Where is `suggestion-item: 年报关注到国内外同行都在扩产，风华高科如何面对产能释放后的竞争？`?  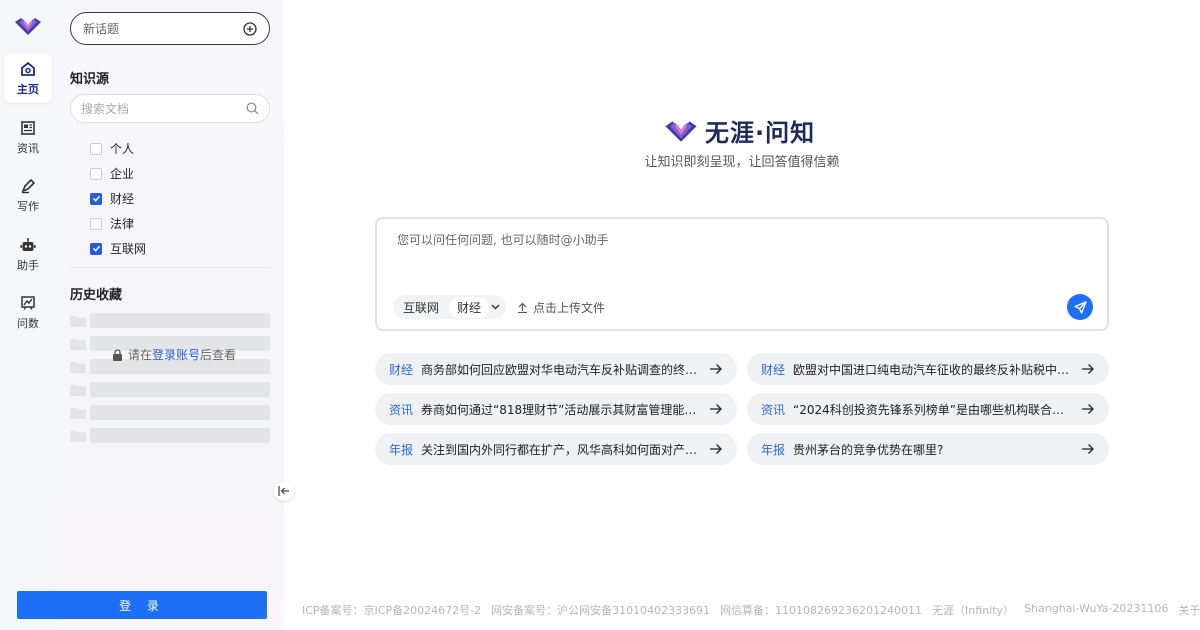
suggestion-item: 年报关注到国内外同行都在扩产，风华高科如何面对产能释放后的竞争？ is located at coordinates (556, 449).